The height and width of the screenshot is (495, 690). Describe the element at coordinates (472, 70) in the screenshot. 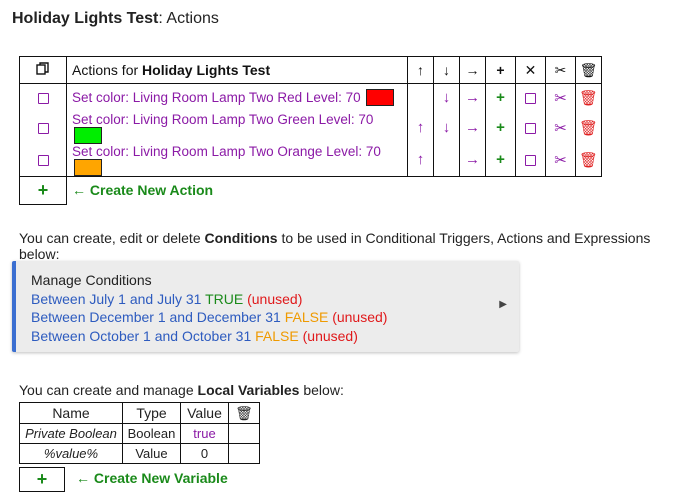

I see `arrow-right-icon: →` at that location.